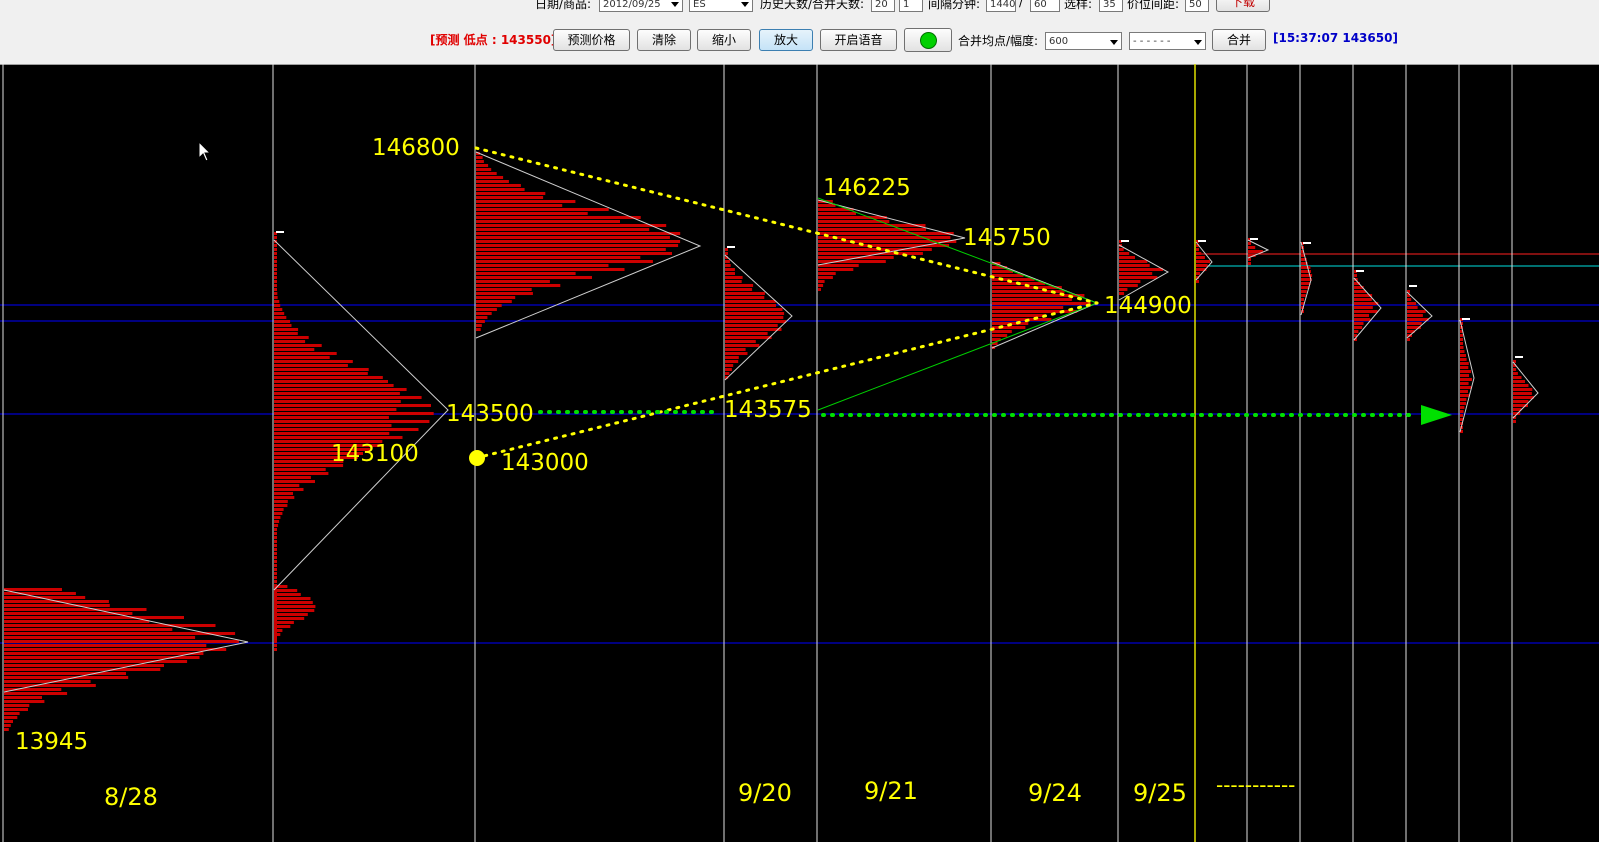 This screenshot has width=1599, height=842. What do you see at coordinates (858, 40) in the screenshot?
I see `voice-toggle-button: 开启语音` at bounding box center [858, 40].